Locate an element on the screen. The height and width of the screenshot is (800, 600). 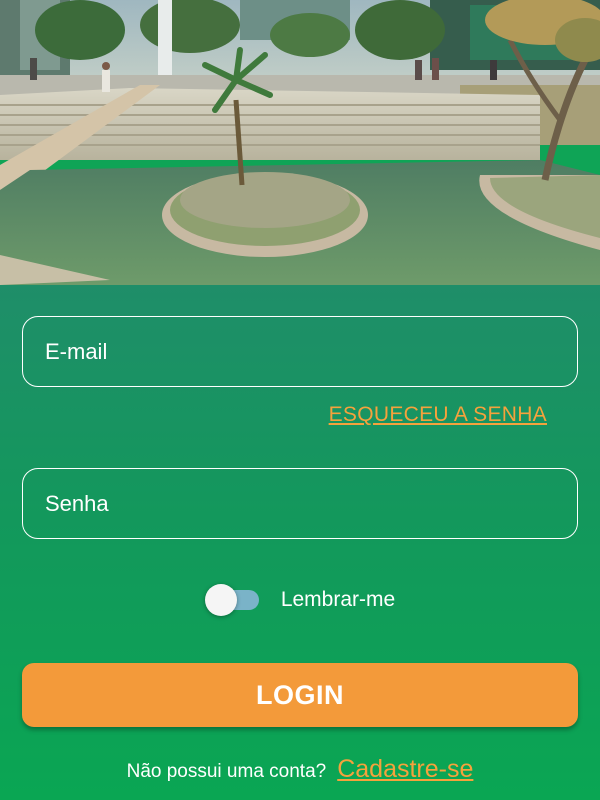
email-field is located at coordinates (300, 351).